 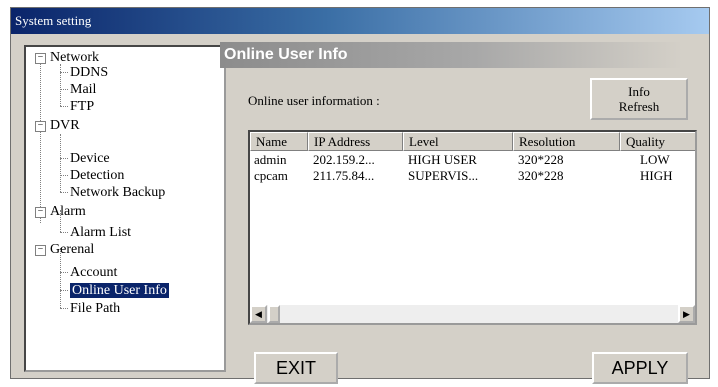 I want to click on tree-item-online-user-info: Online User Info, so click(x=119, y=290).